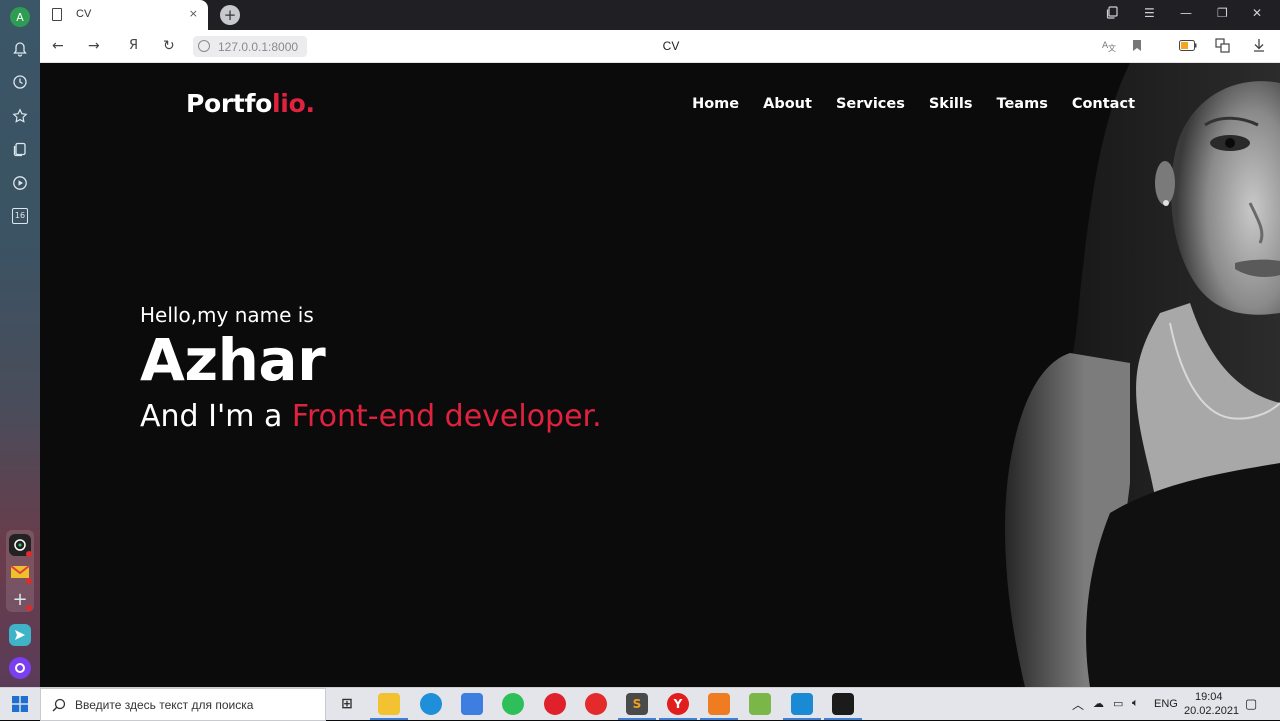 Image resolution: width=1280 pixels, height=721 pixels. Describe the element at coordinates (1098, 703) in the screenshot. I see `cloud-icon: ☁` at that location.